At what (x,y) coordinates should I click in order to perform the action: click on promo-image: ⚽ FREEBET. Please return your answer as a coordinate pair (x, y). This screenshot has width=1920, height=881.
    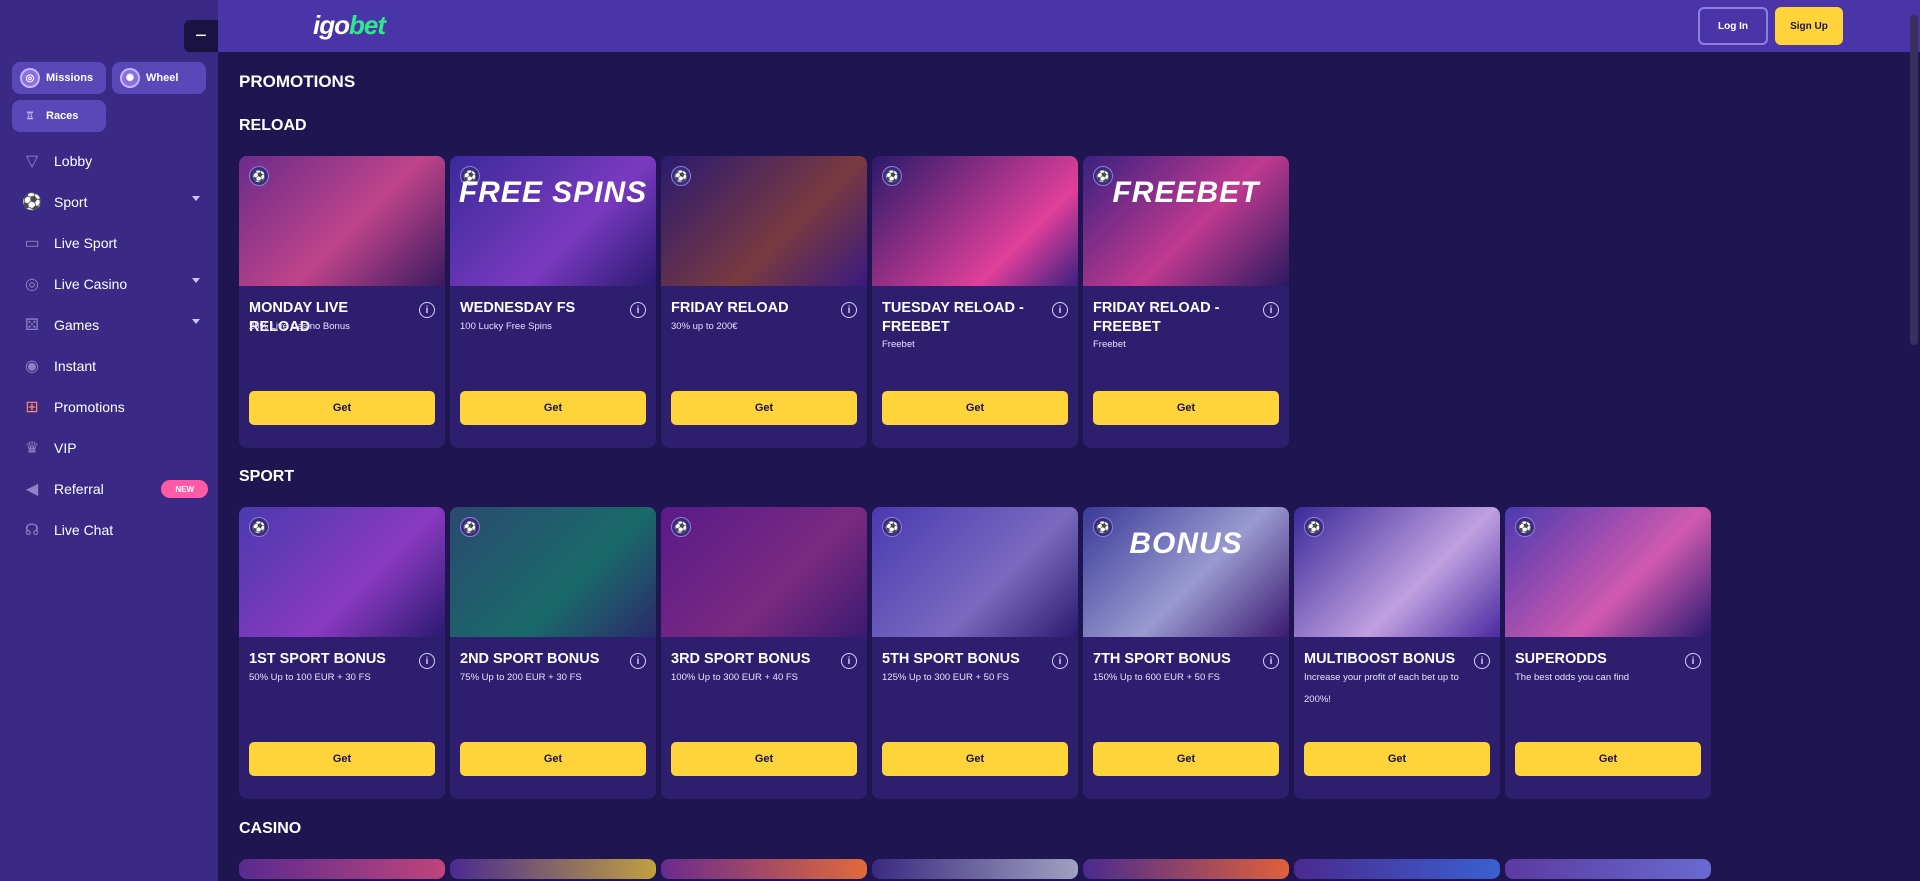
    Looking at the image, I should click on (1186, 221).